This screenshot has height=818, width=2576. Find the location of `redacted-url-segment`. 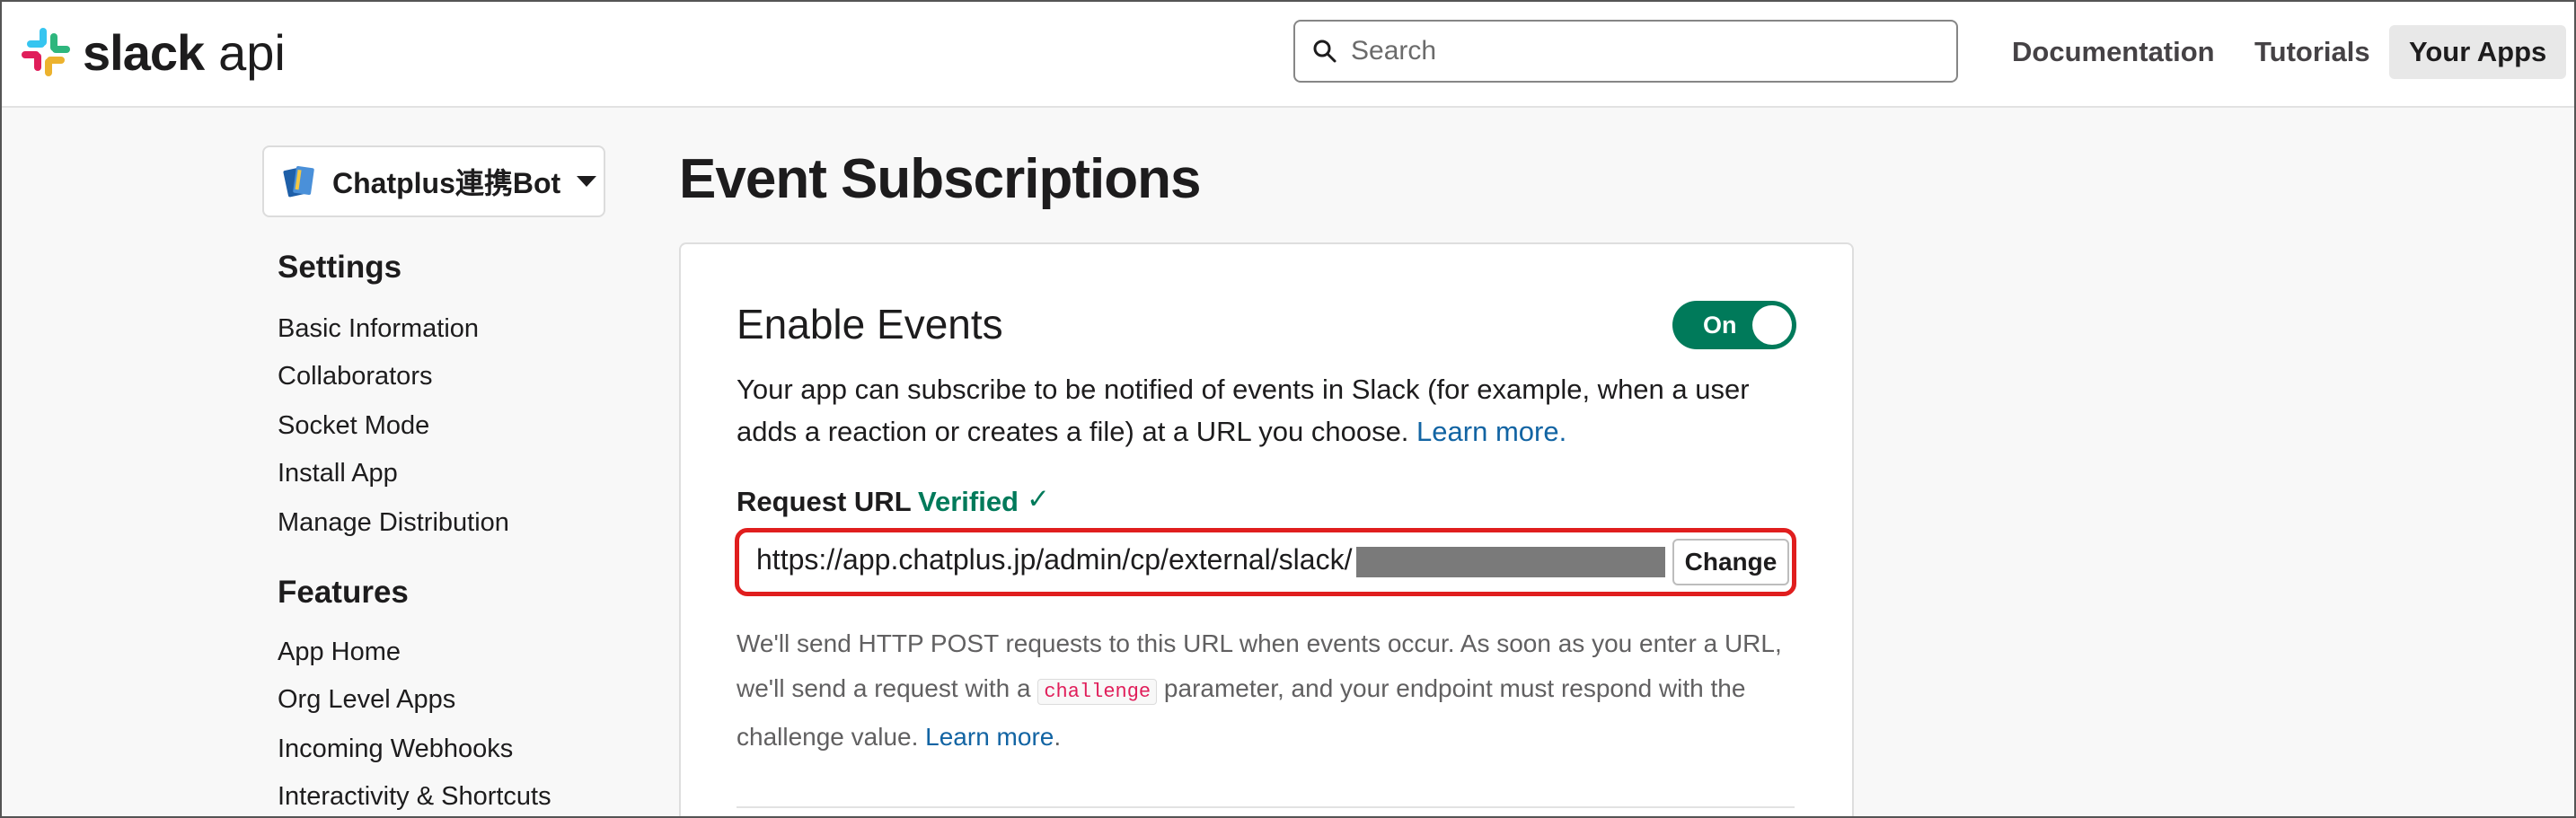

redacted-url-segment is located at coordinates (1510, 562).